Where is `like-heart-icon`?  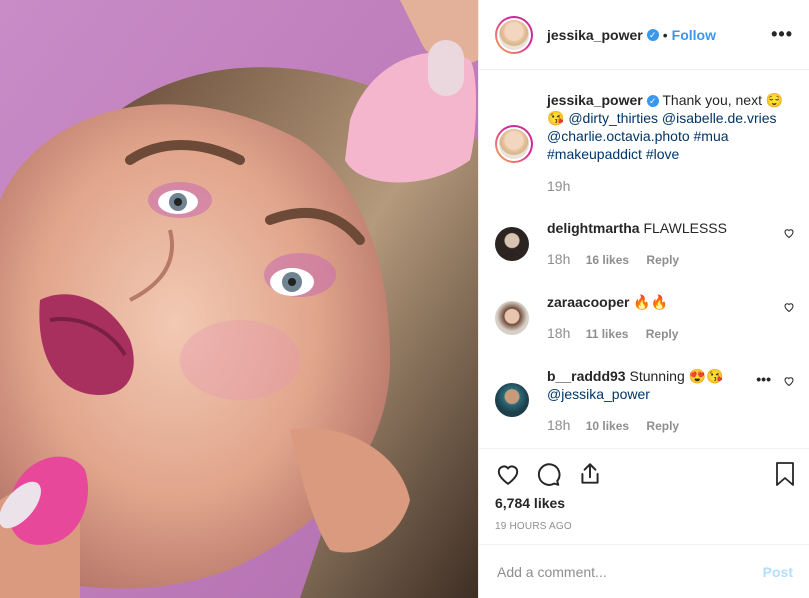
like-heart-icon is located at coordinates (508, 474).